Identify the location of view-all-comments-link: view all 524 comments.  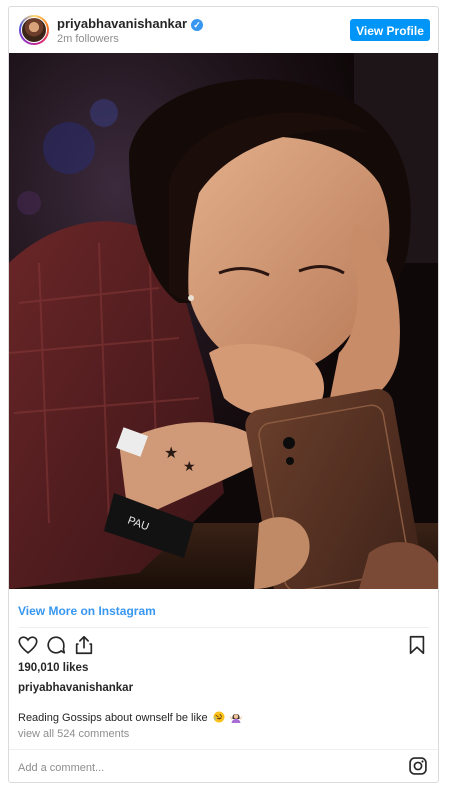
(73, 734).